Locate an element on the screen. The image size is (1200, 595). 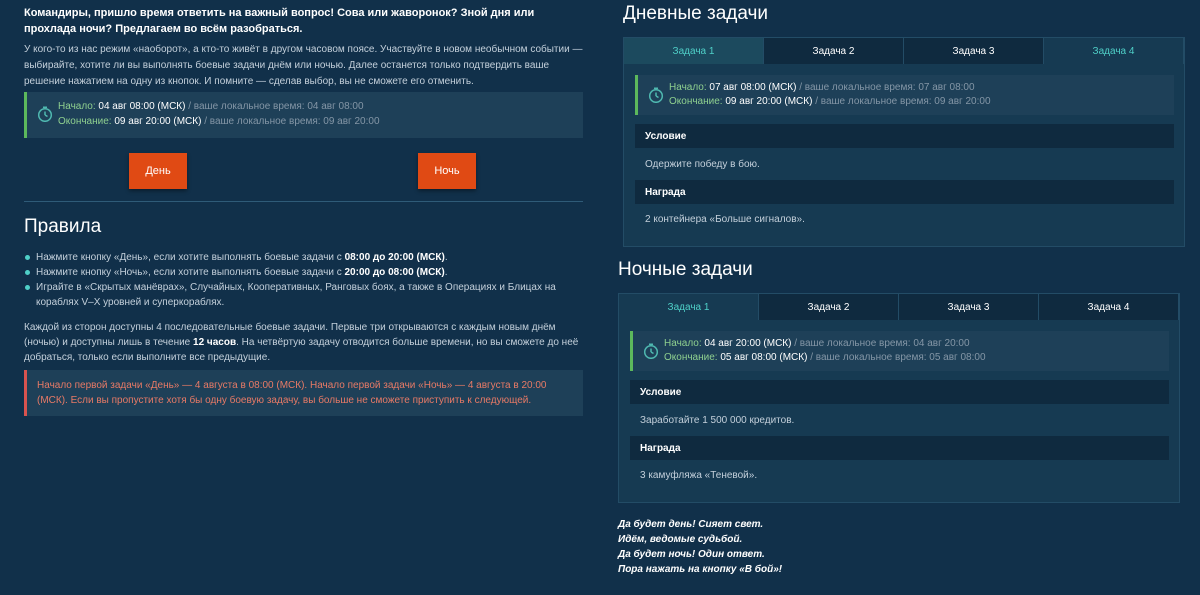
rules-title: Правила is located at coordinates (63, 226).